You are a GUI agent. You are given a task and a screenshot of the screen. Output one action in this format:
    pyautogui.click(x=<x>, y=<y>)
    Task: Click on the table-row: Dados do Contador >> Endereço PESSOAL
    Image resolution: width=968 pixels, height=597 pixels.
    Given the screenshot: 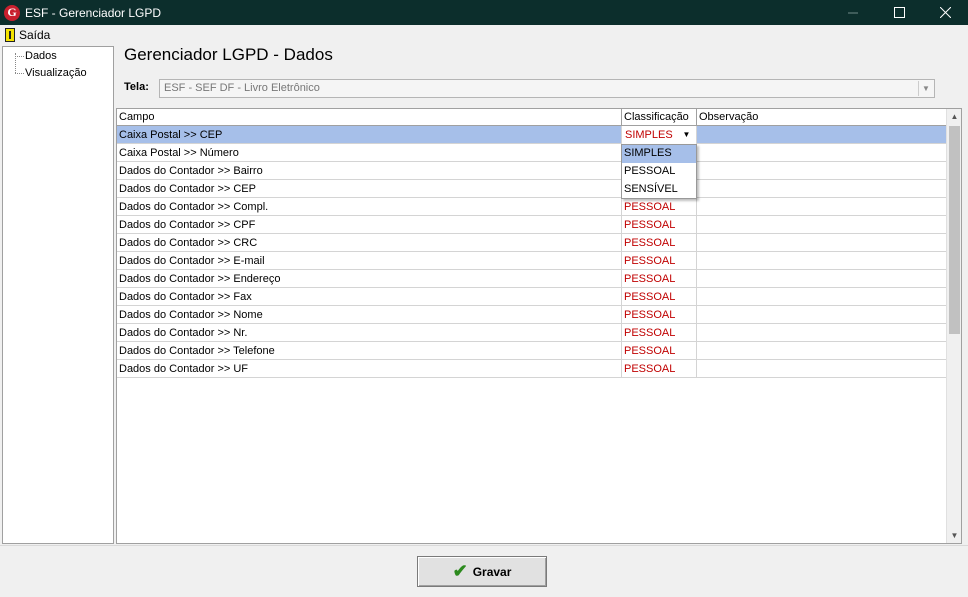 What is the action you would take?
    pyautogui.click(x=532, y=279)
    